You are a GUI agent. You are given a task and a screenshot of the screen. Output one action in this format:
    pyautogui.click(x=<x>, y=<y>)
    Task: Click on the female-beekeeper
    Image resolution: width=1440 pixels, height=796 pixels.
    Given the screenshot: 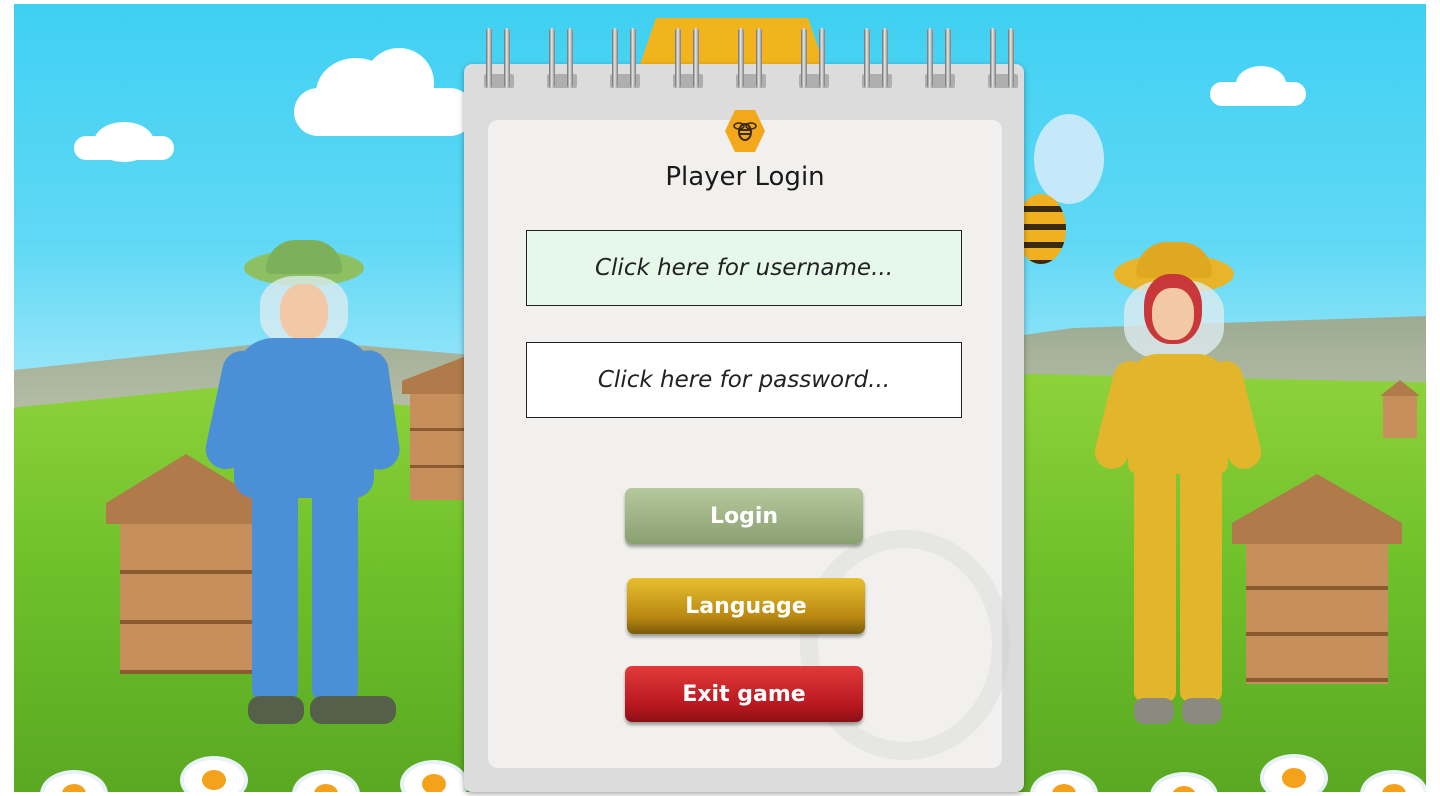 What is the action you would take?
    pyautogui.click(x=1178, y=485)
    